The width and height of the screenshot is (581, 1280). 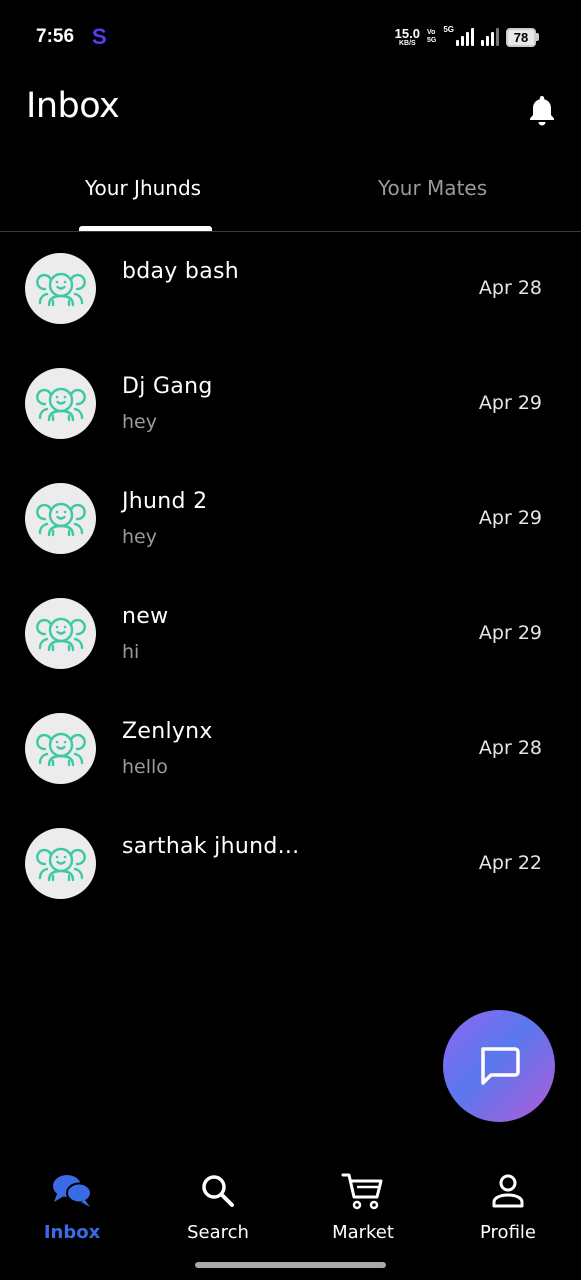 I want to click on volte-icon: Vo 5G, so click(x=431, y=36).